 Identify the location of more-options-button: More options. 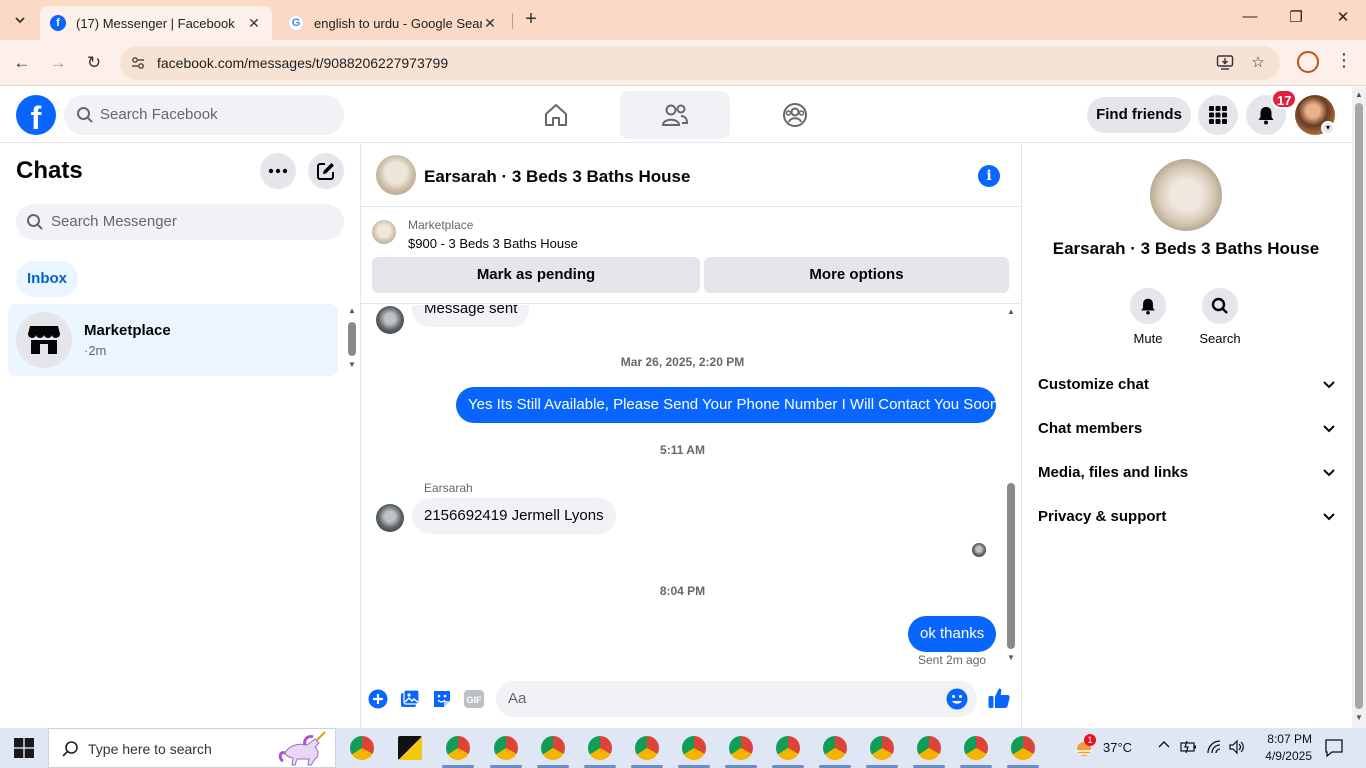
(856, 275).